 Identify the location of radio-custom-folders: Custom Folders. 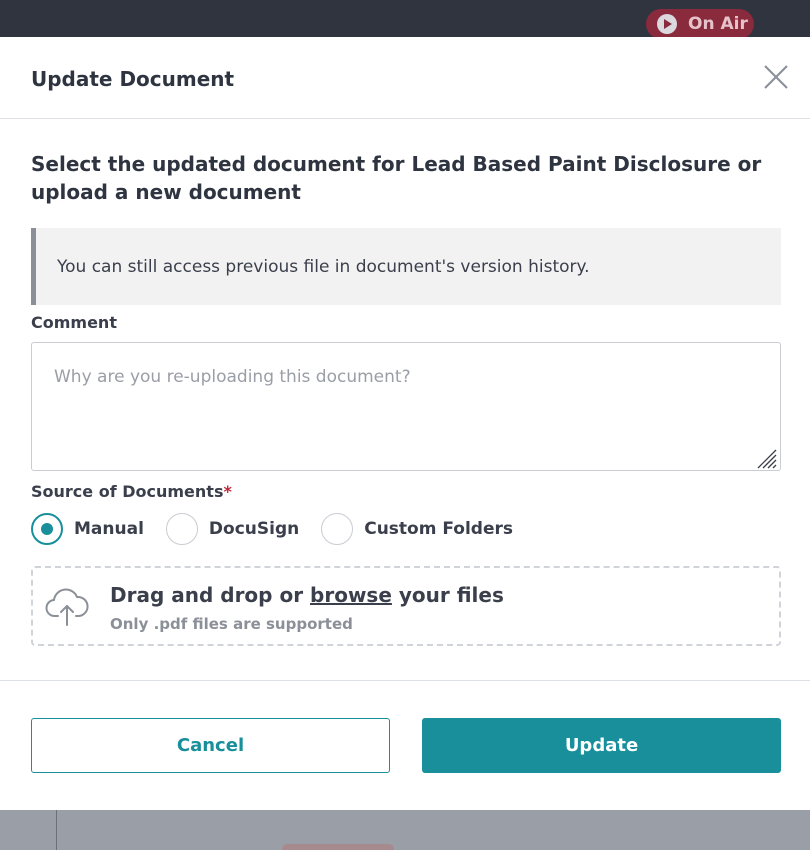
(417, 529).